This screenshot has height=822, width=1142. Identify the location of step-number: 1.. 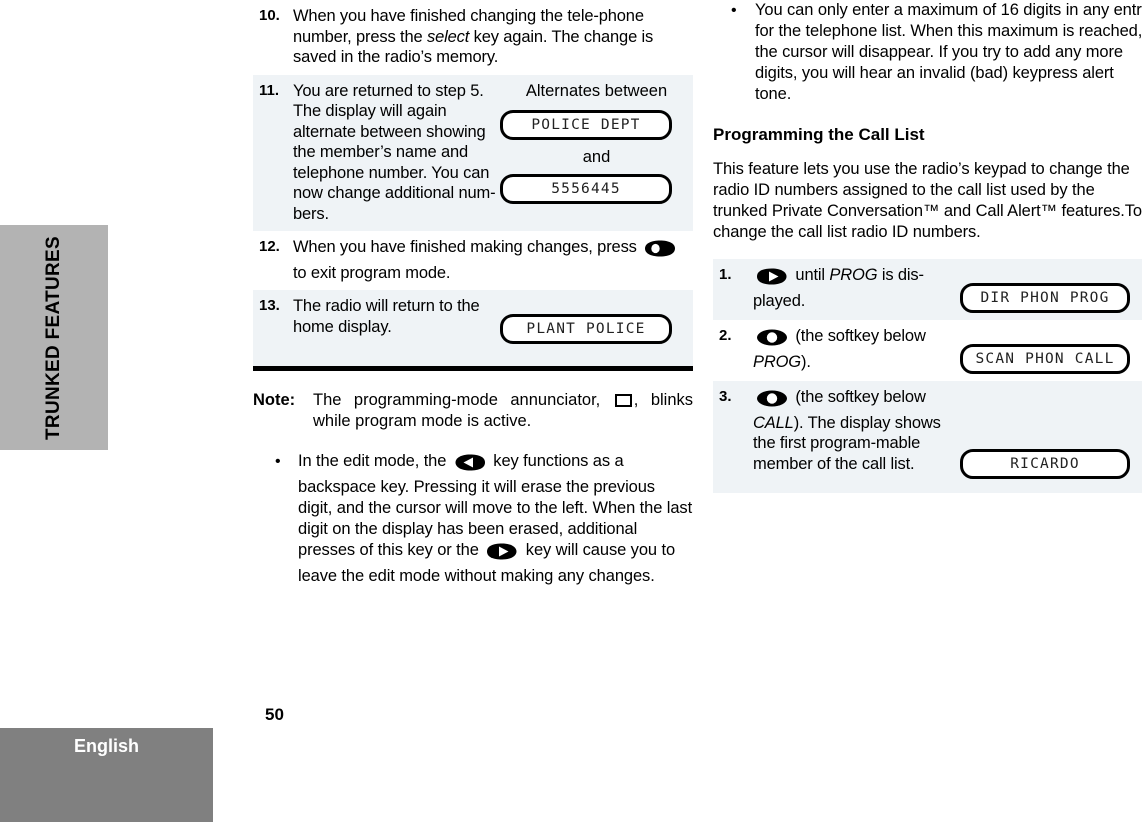
(725, 274).